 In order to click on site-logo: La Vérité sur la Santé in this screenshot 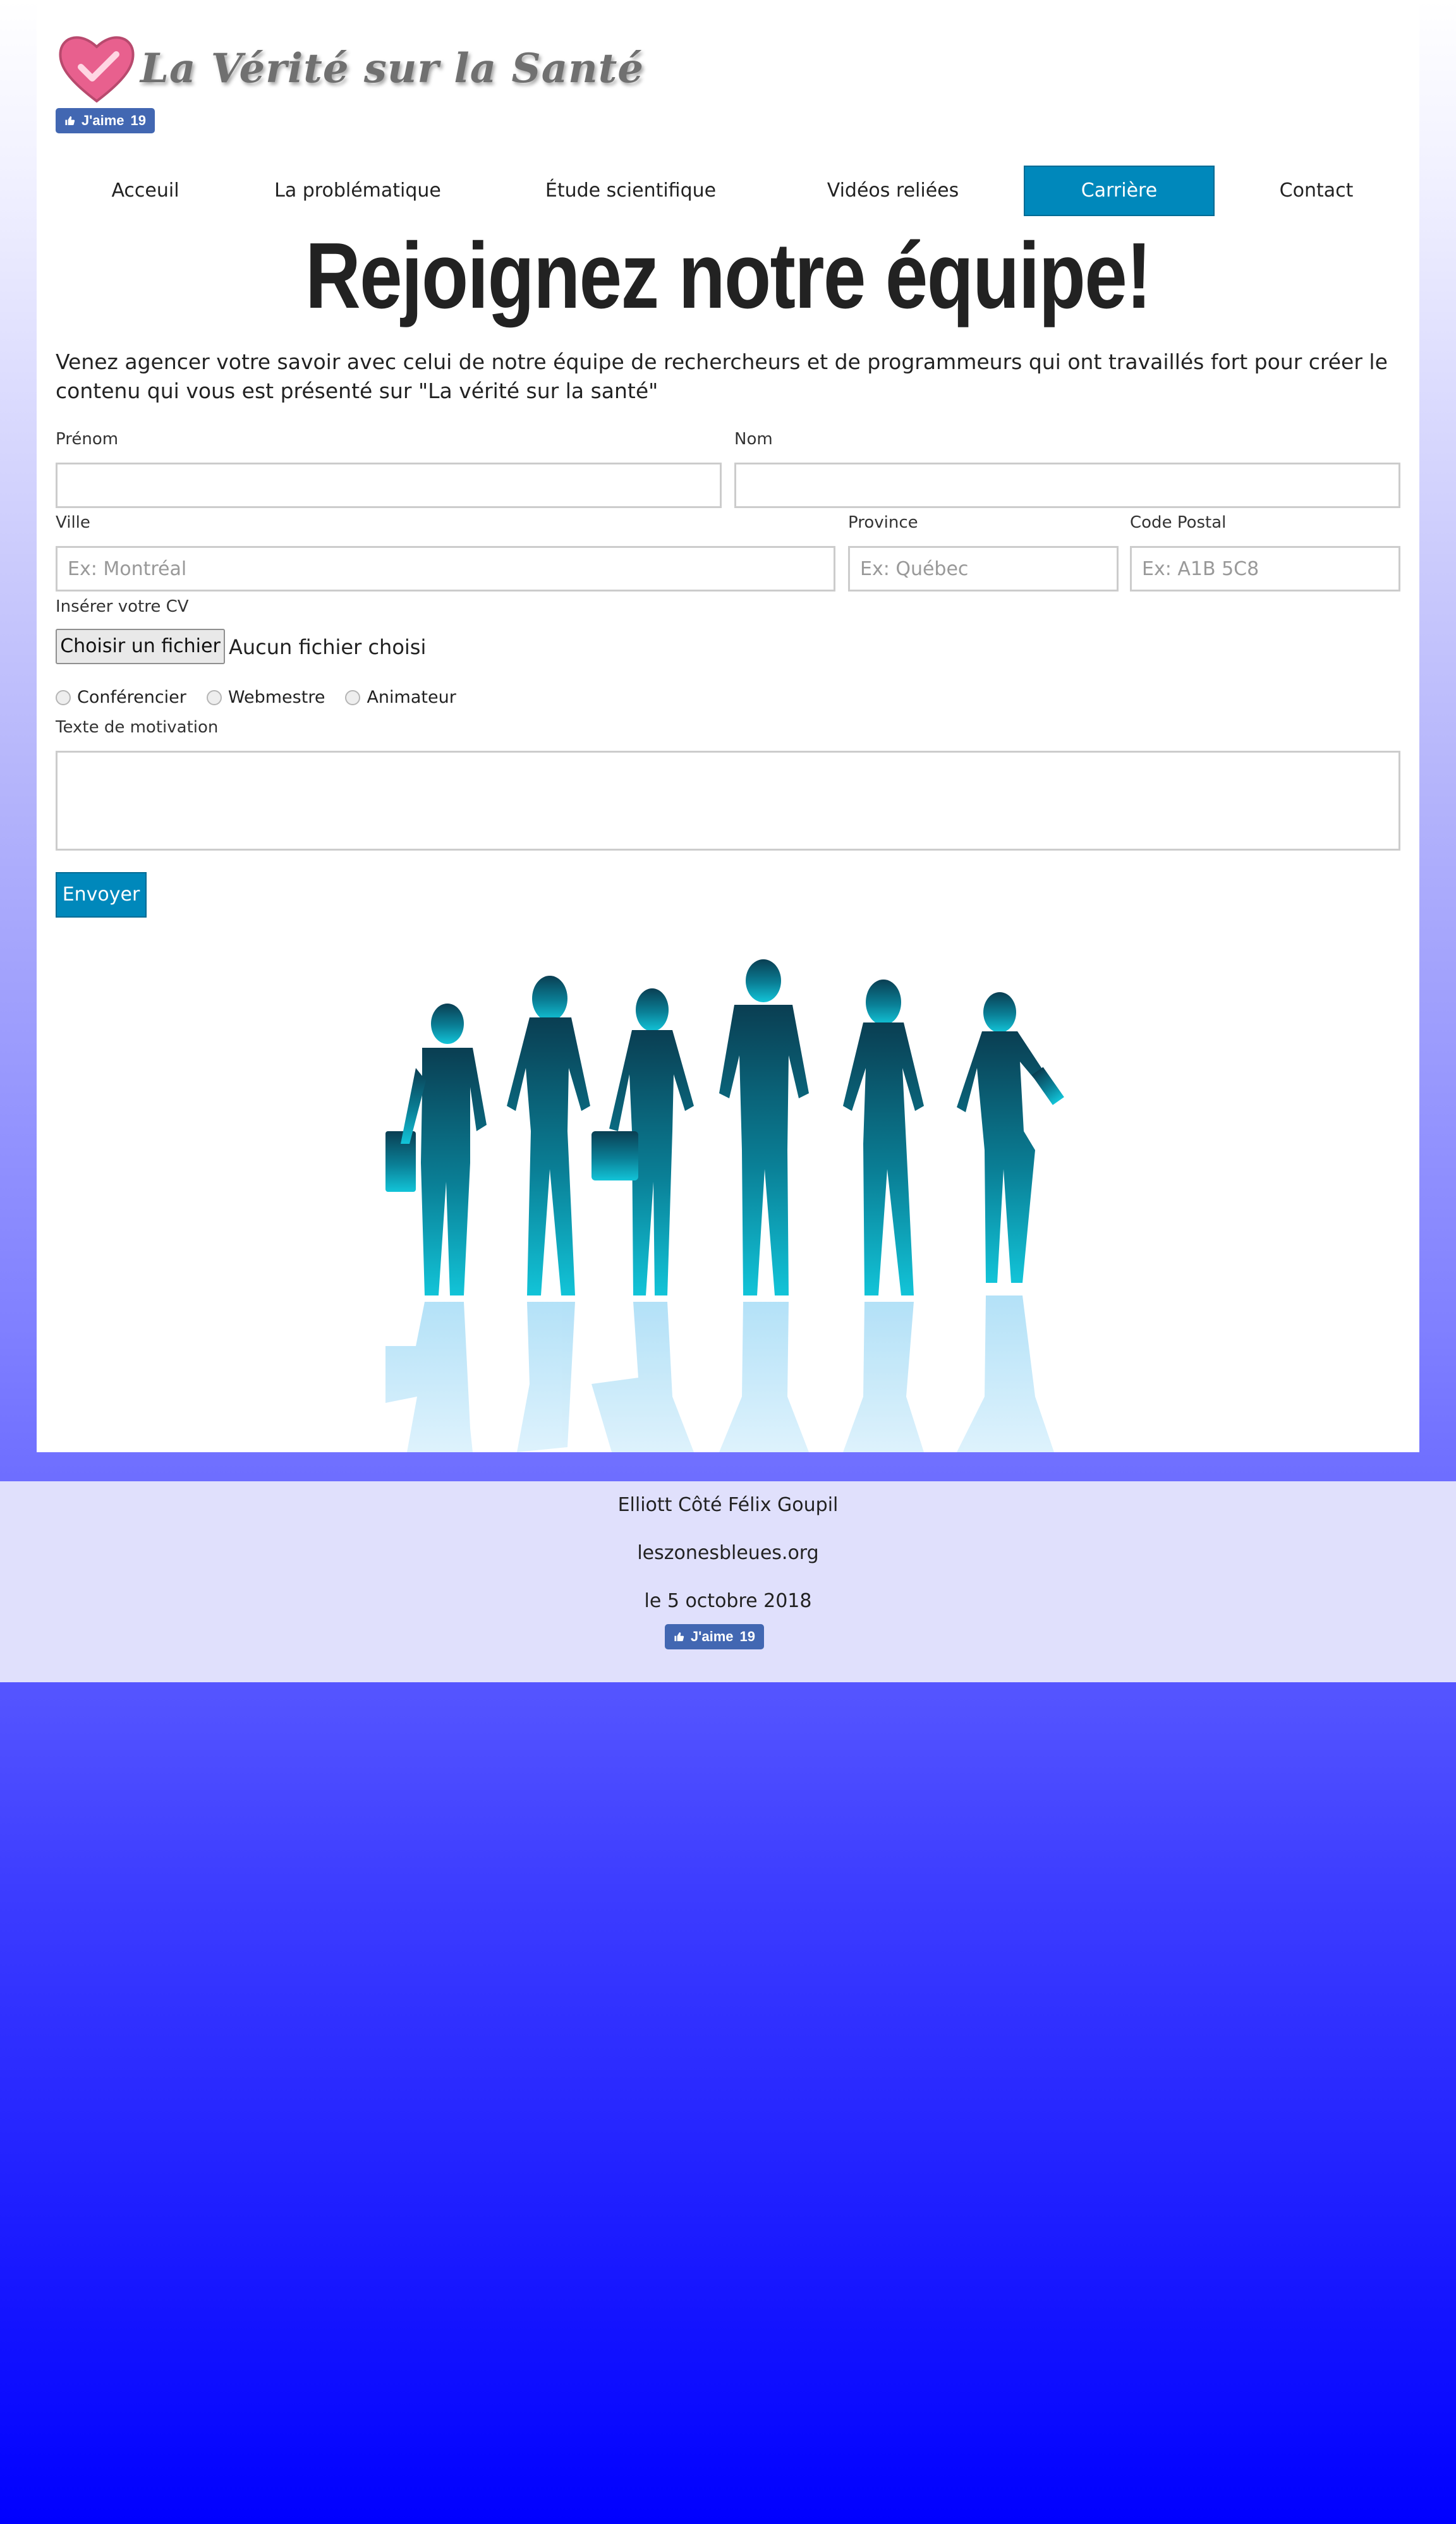, I will do `click(350, 68)`.